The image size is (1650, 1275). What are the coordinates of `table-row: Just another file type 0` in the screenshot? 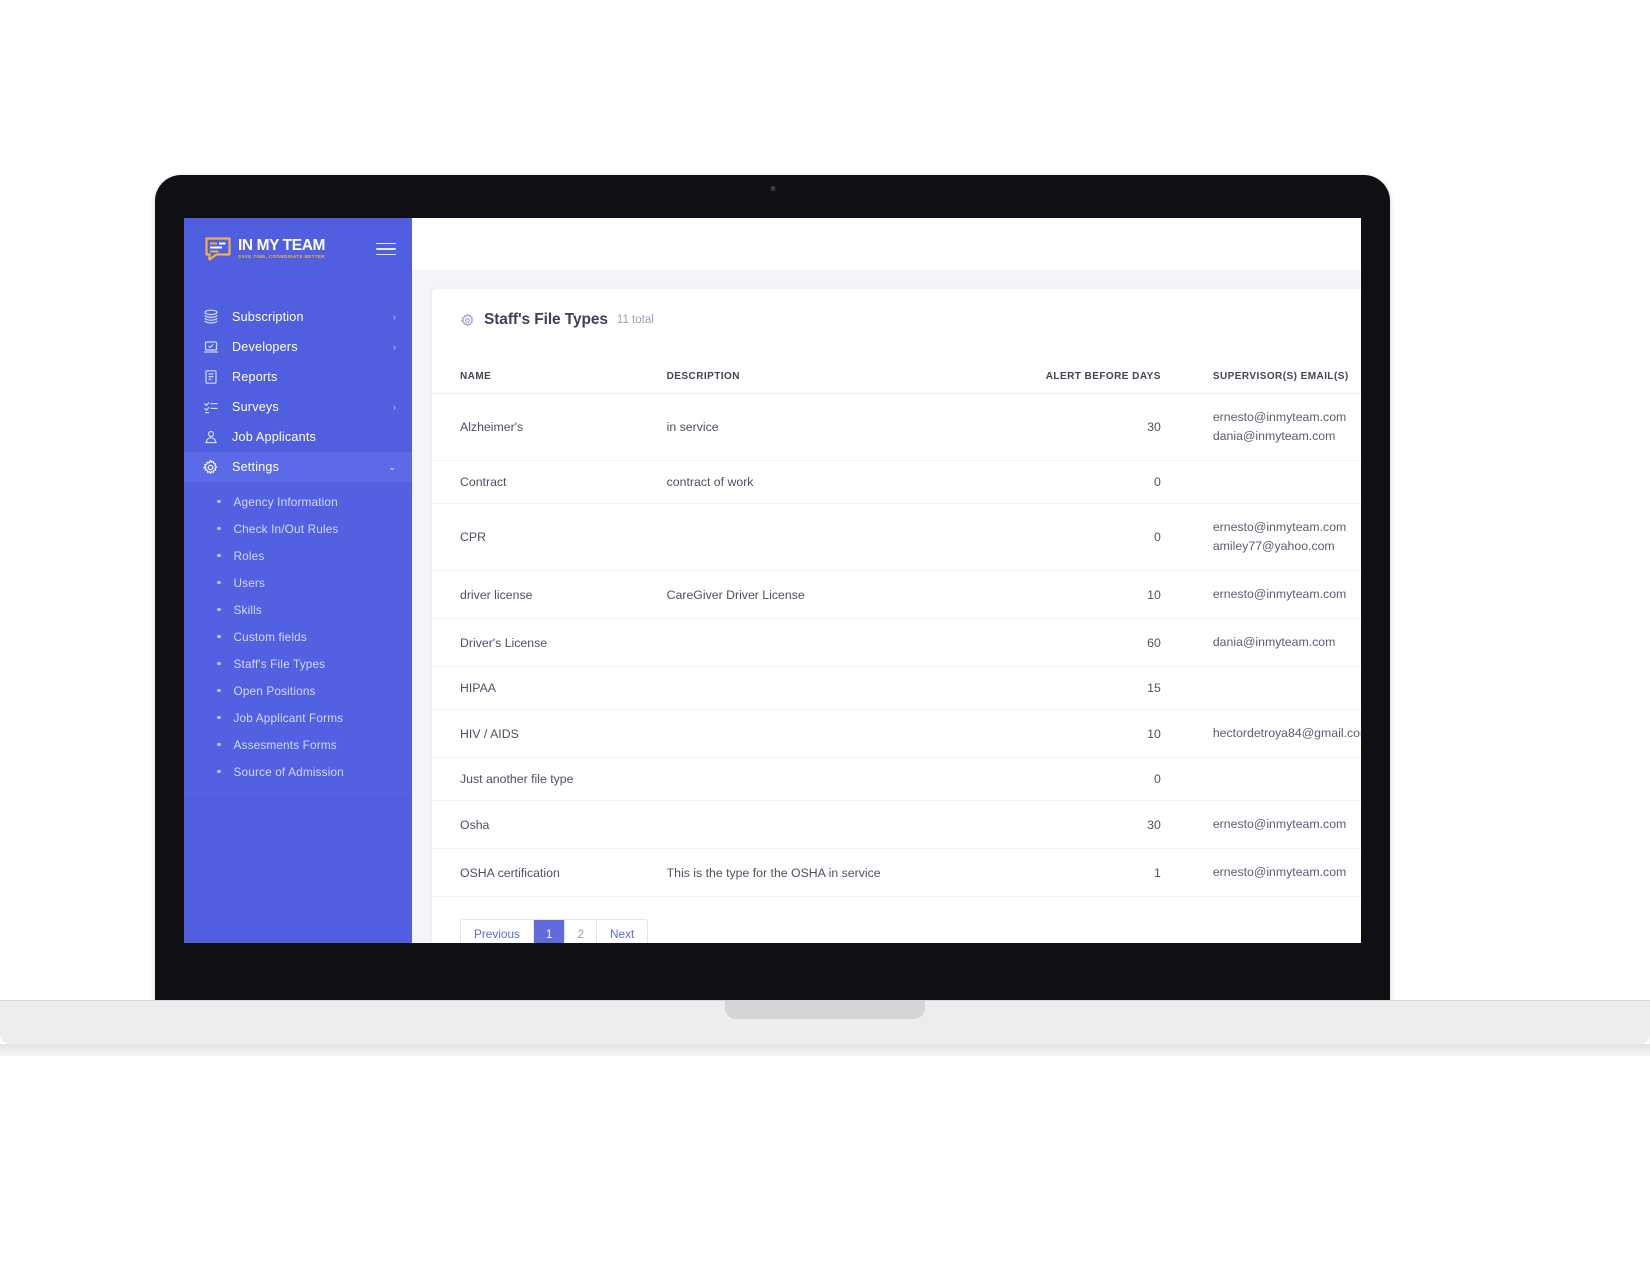 It's located at (896, 779).